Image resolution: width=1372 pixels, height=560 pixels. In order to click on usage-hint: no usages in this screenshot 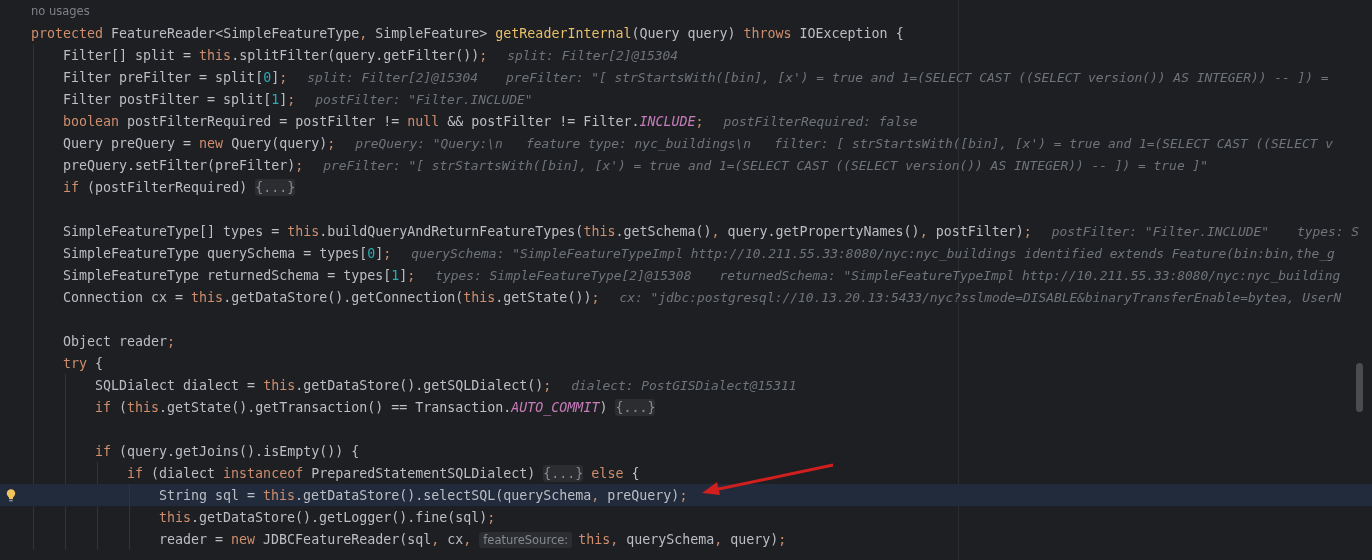, I will do `click(60, 11)`.